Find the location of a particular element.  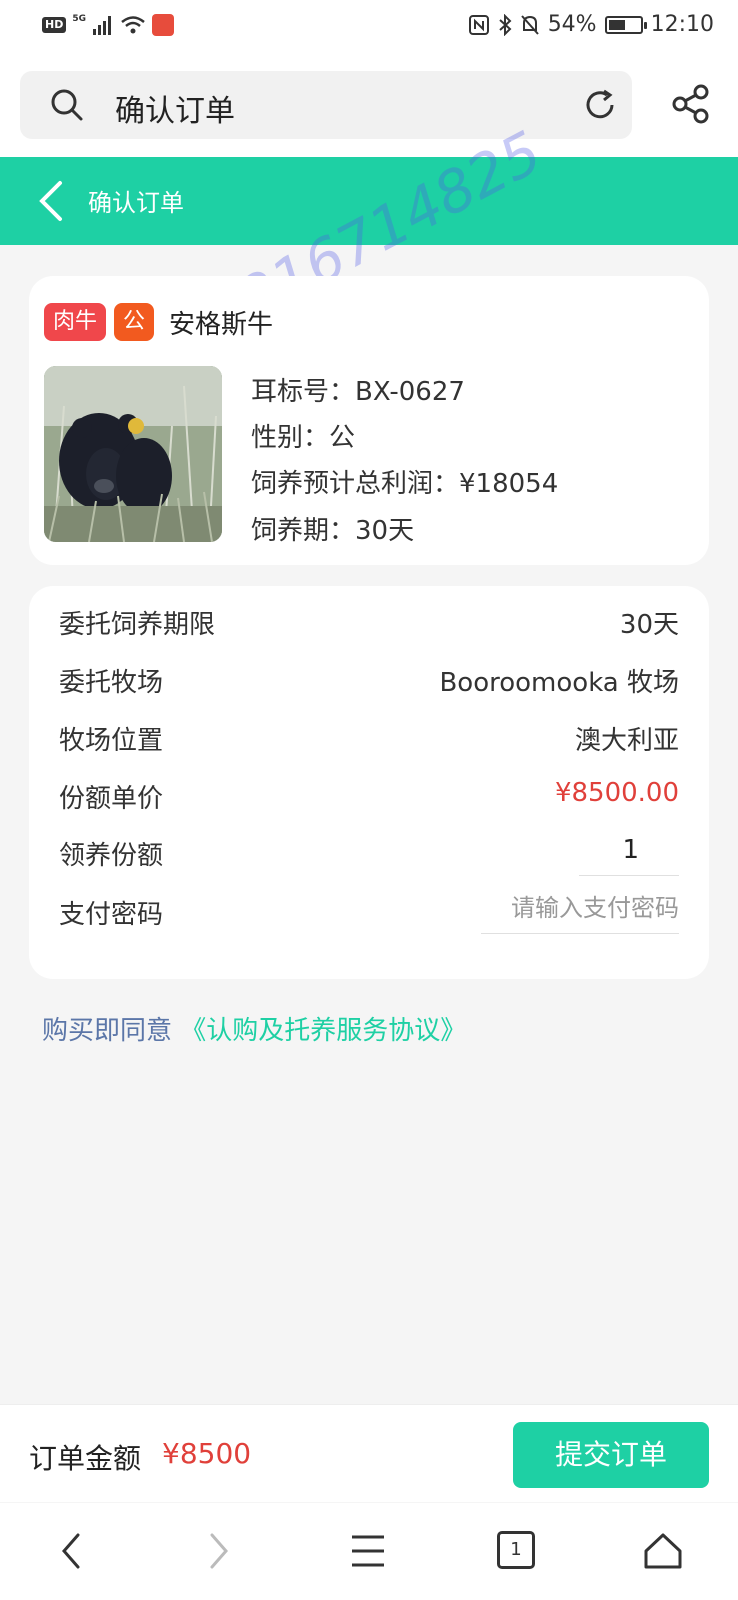

order-total-label: 订单金额 is located at coordinates (85, 1458).